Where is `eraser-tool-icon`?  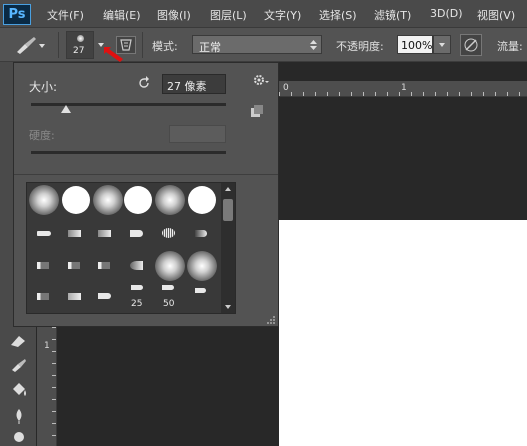 eraser-tool-icon is located at coordinates (19, 341).